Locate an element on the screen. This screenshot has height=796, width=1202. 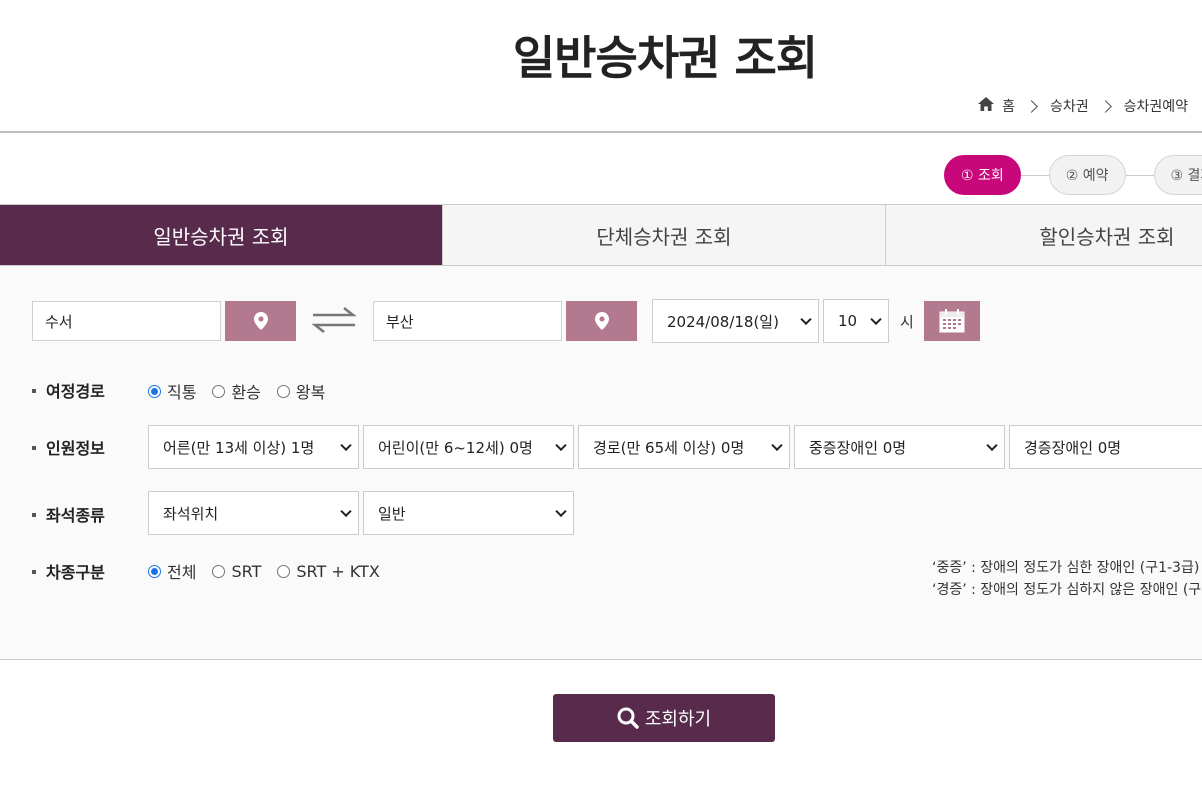
breadcrumb: 홈 승차권 승차권예약 is located at coordinates (1083, 106).